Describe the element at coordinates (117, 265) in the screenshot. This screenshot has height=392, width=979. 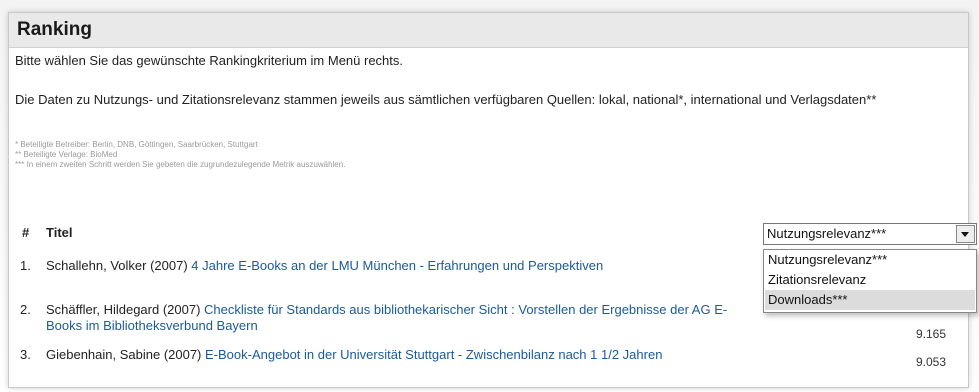
I see `row-author: Schallehn, Volker (2007)` at that location.